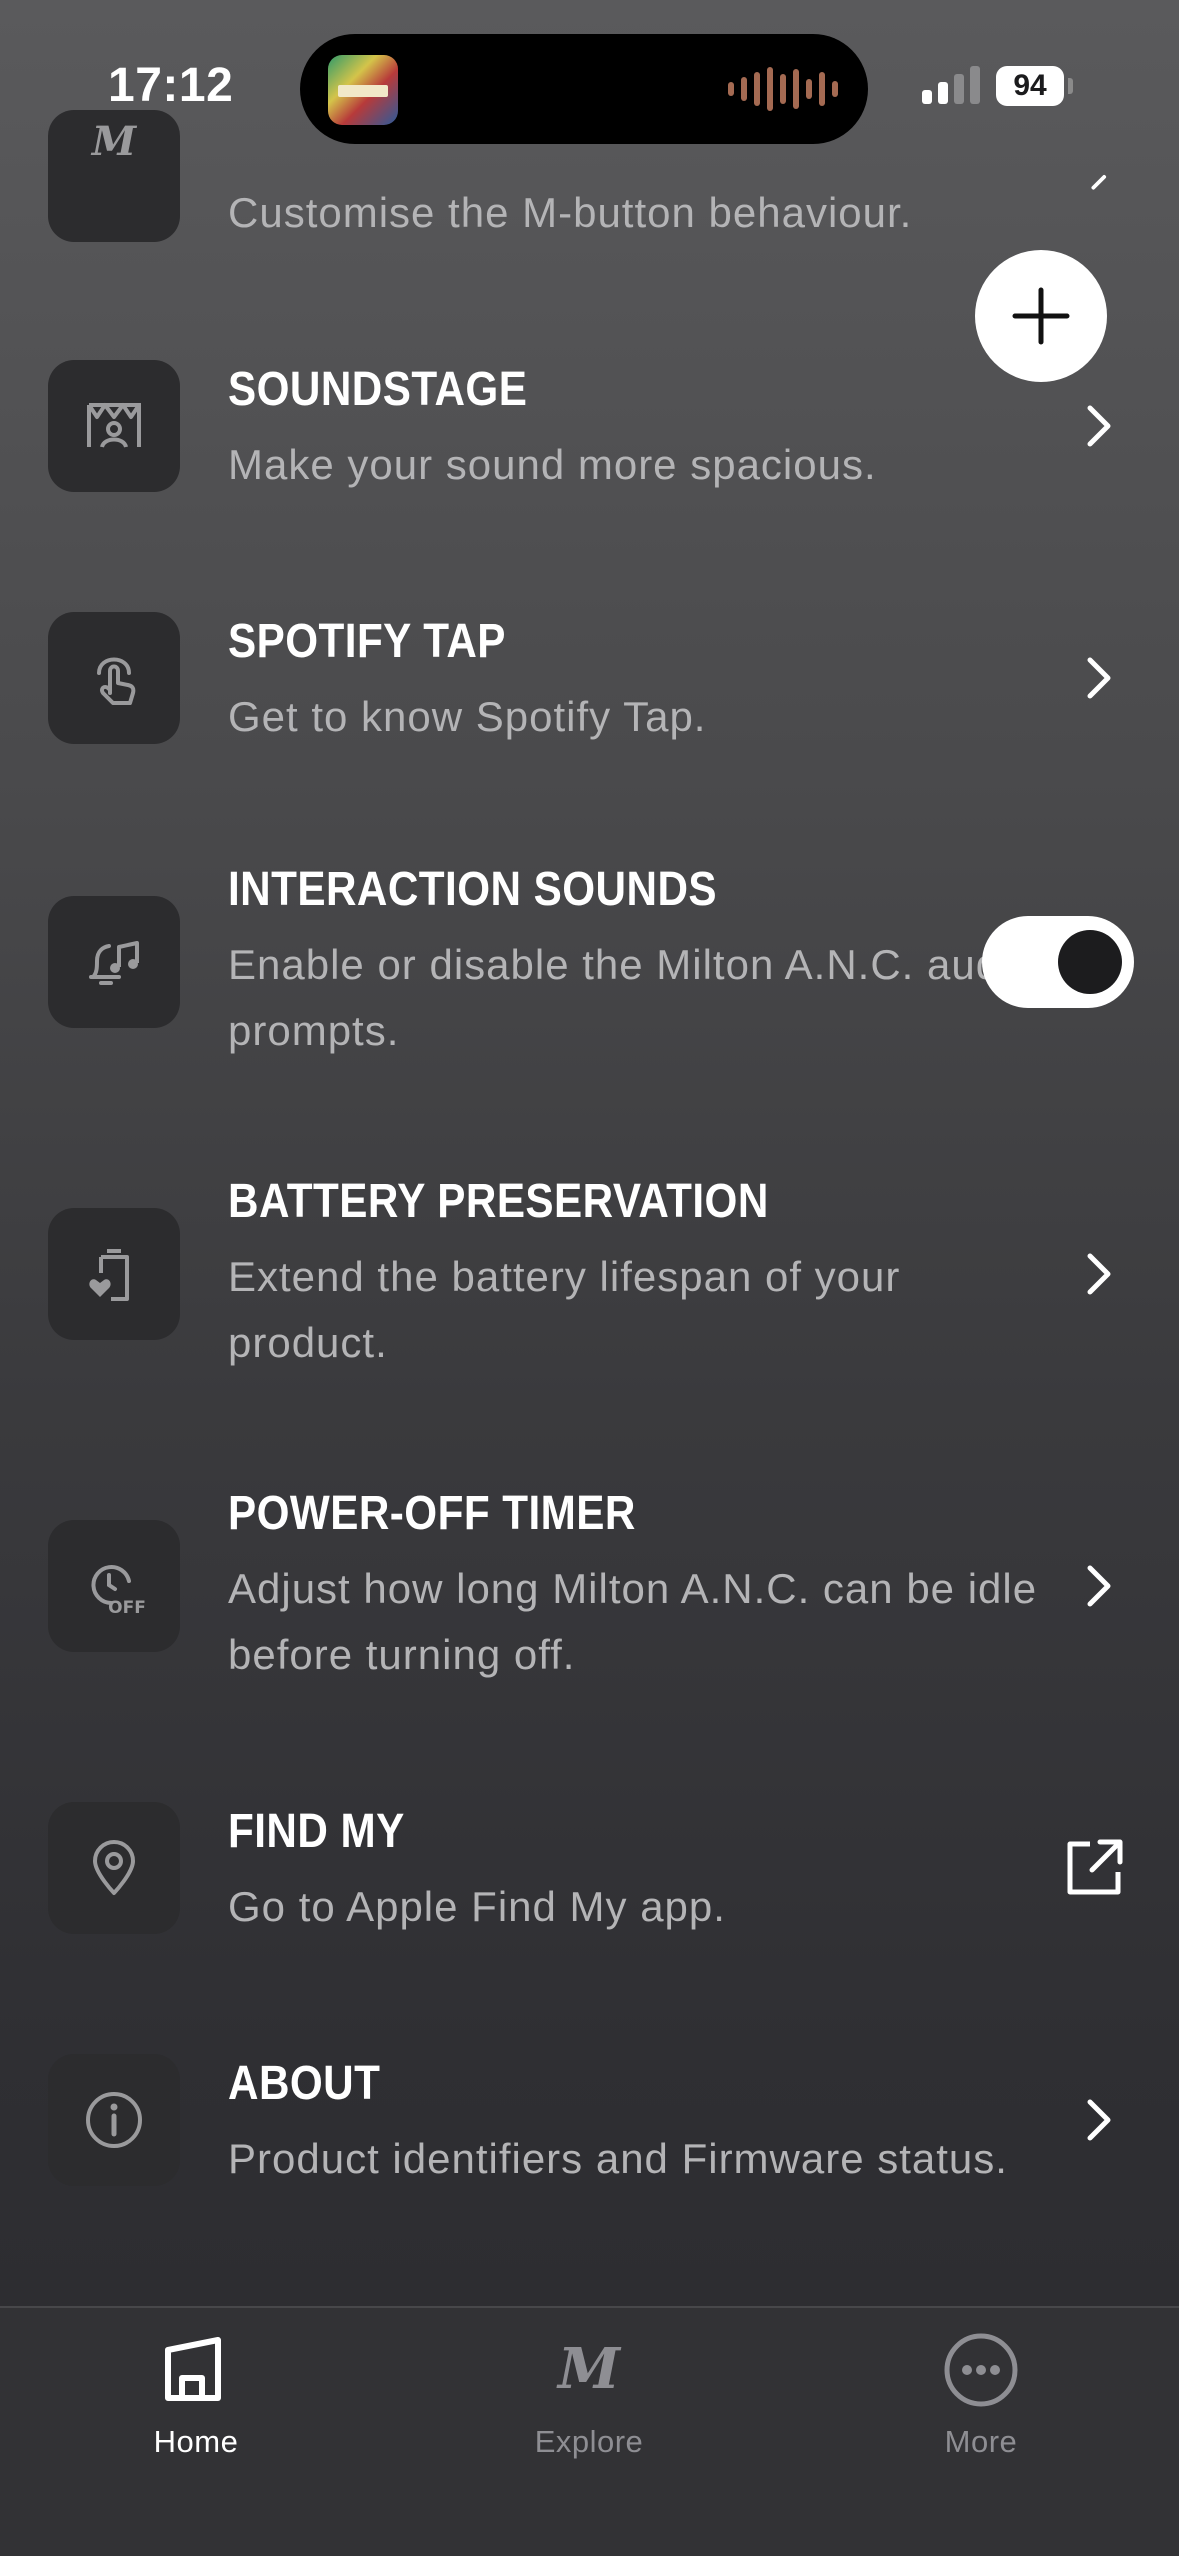 The height and width of the screenshot is (2556, 1179). What do you see at coordinates (1090, 962) in the screenshot?
I see `toggle-knob` at bounding box center [1090, 962].